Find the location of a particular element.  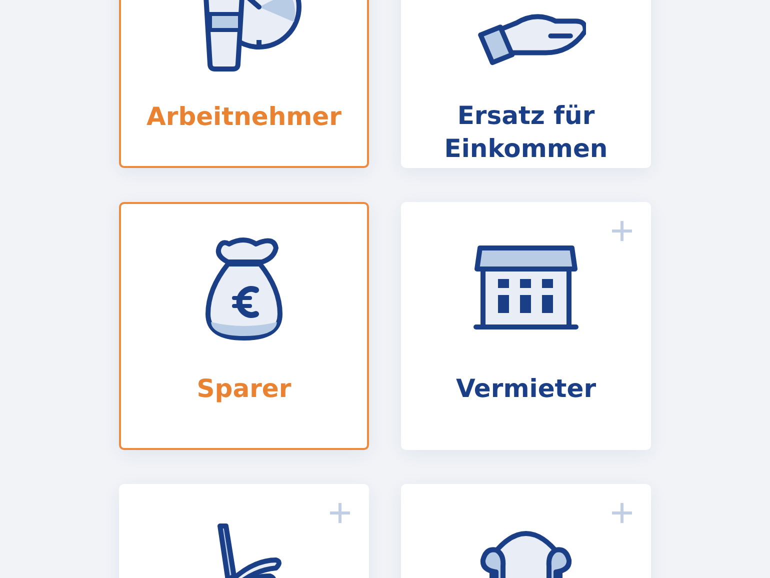

card-label: Ersatz für Einkommen is located at coordinates (526, 133).